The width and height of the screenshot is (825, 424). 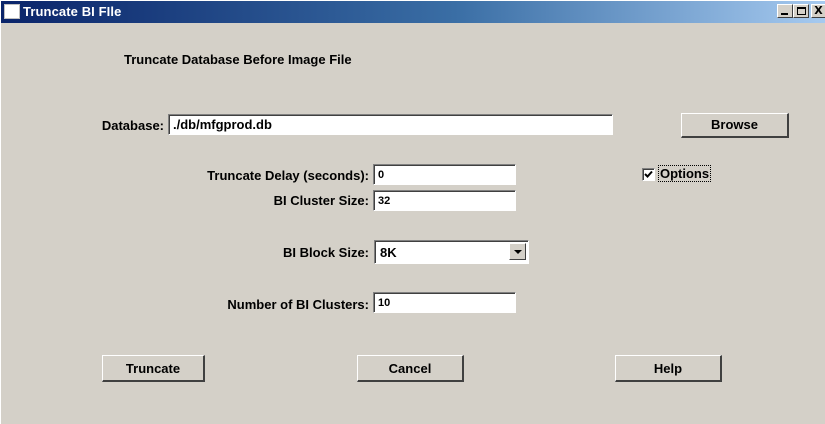 I want to click on minimize-icon, so click(x=784, y=14).